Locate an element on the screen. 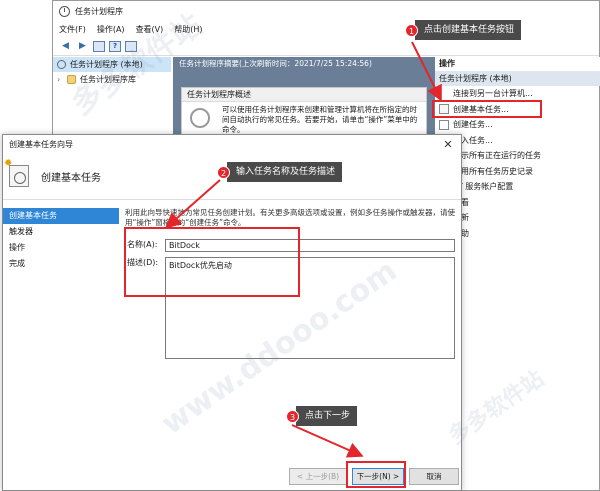  arrow-to-create-basic-task is located at coordinates (426, 71).